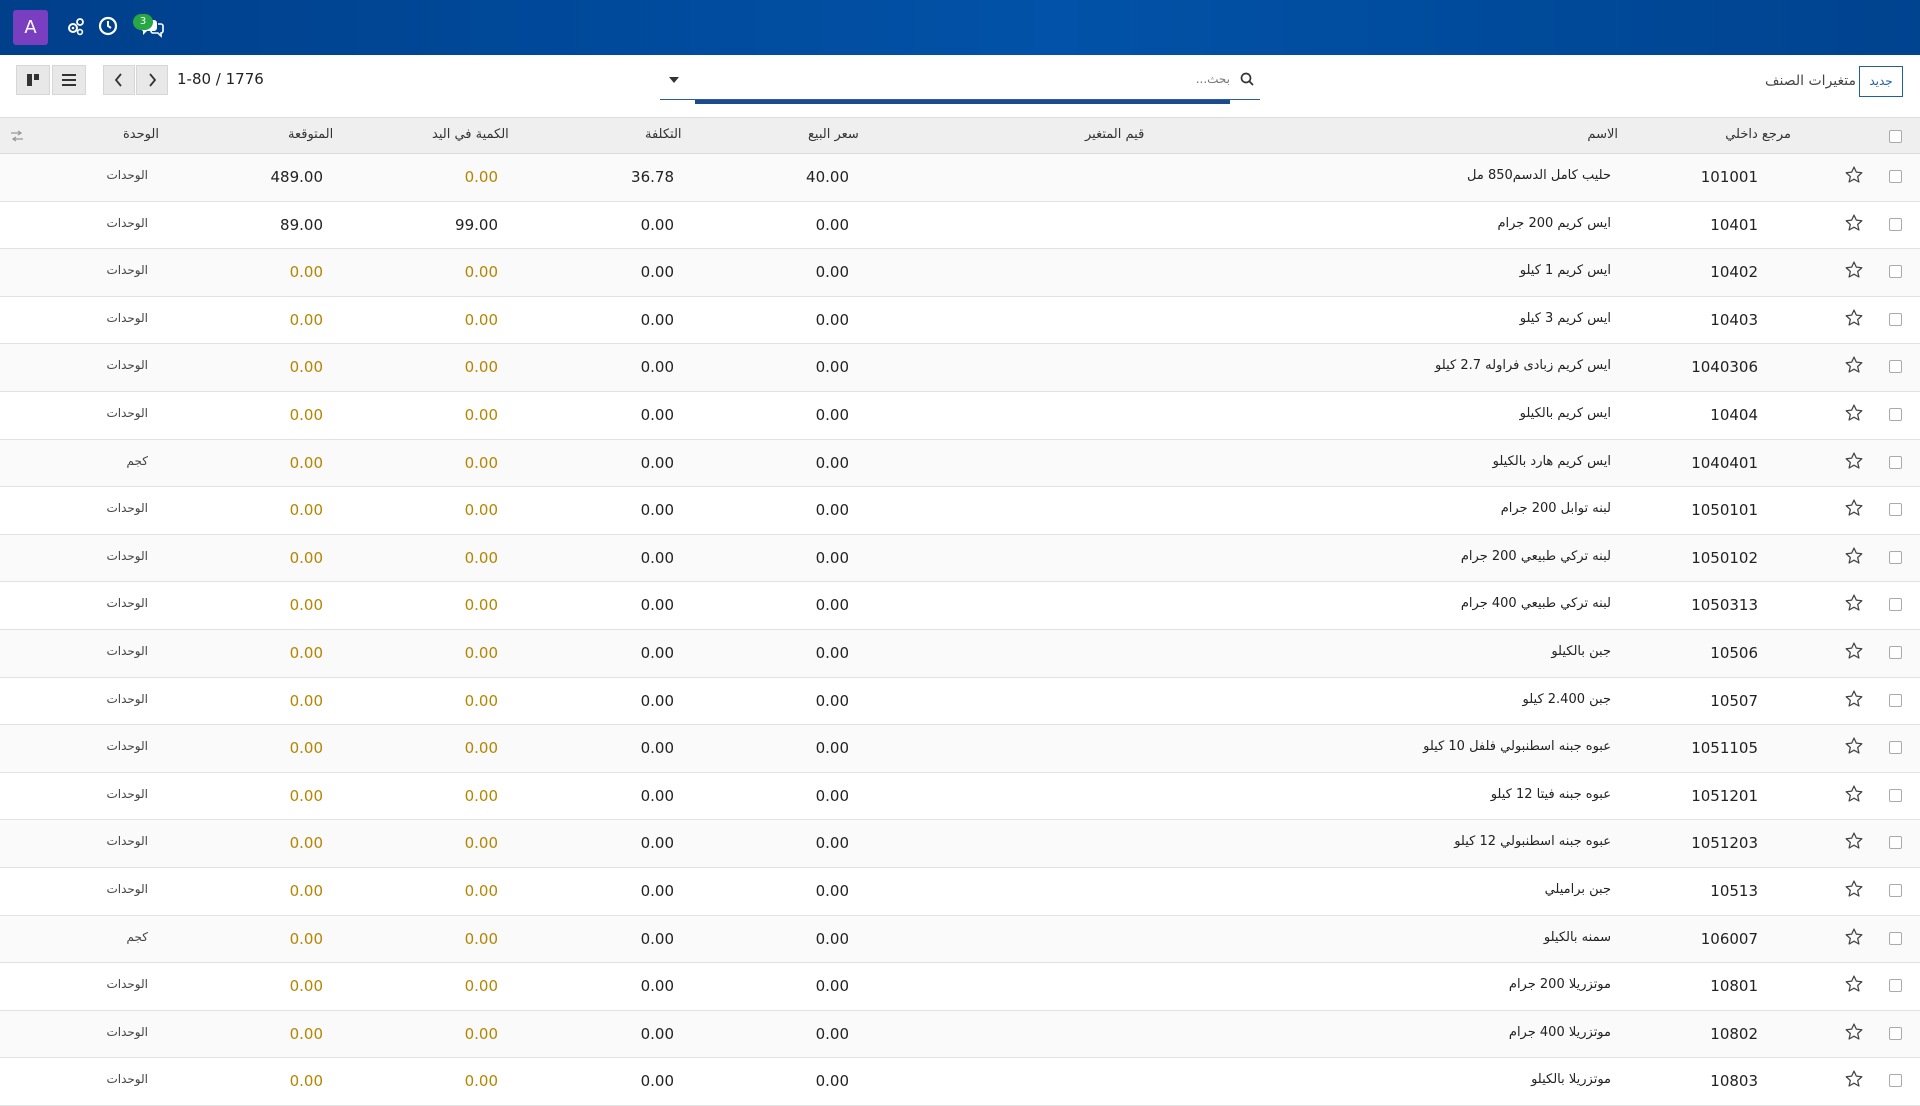  What do you see at coordinates (470, 134) in the screenshot?
I see `column-header-qty-on-hand: الكمية في اليد` at bounding box center [470, 134].